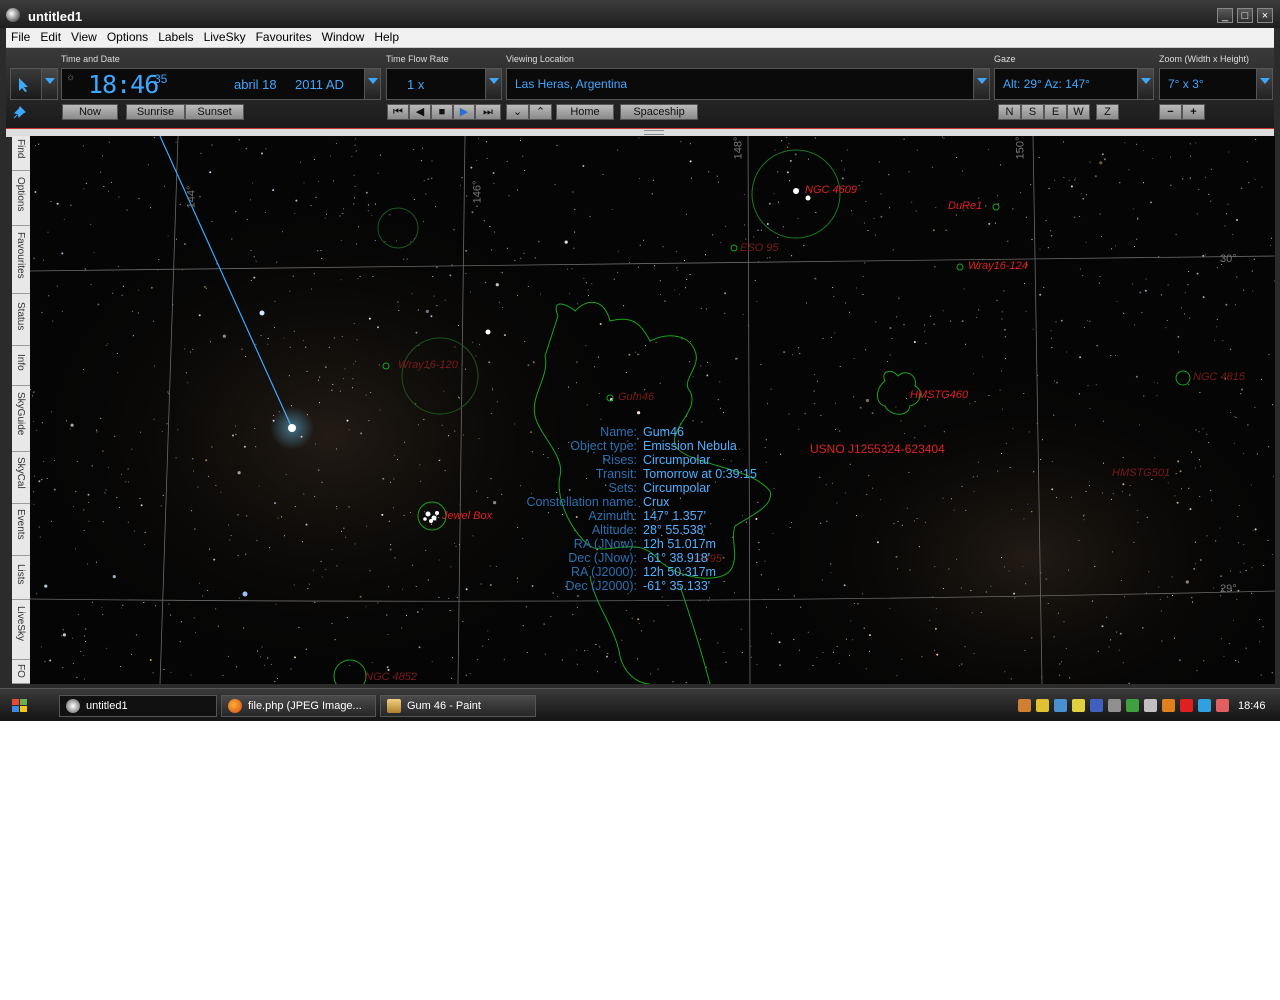 This screenshot has height=1000, width=1280. I want to click on time-flow-label: Time Flow Rate, so click(417, 59).